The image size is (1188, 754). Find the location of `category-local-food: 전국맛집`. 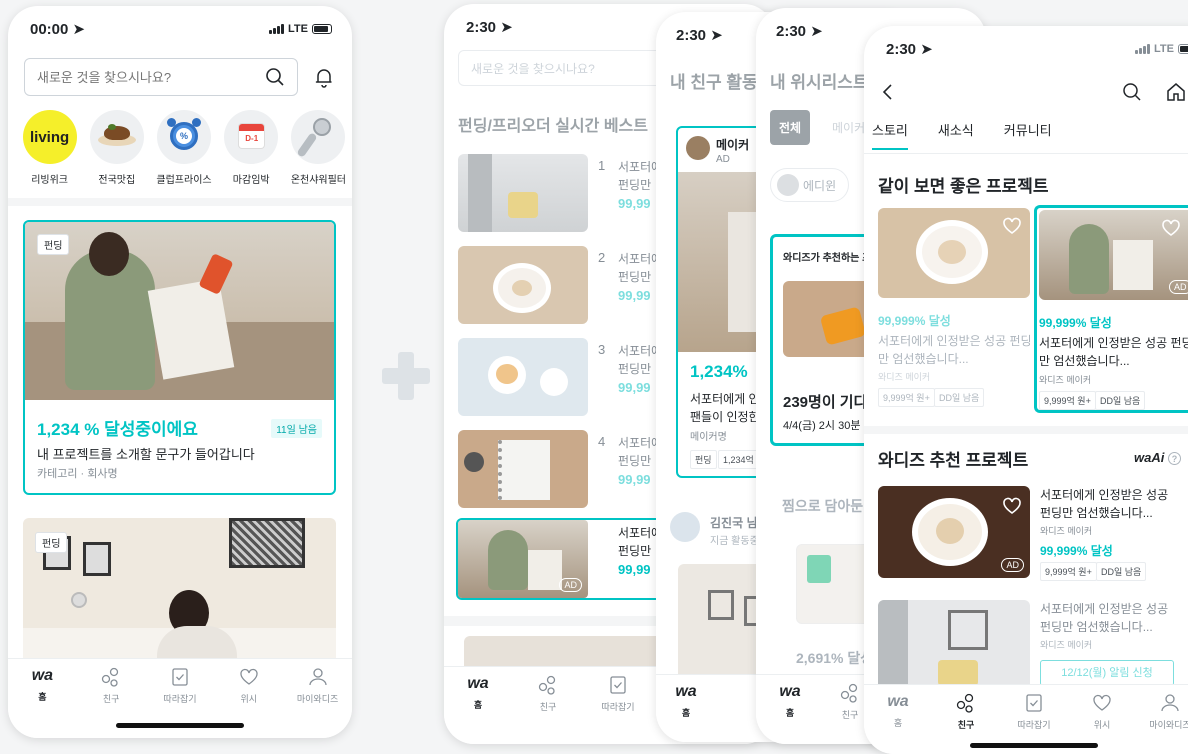

category-local-food: 전국맛집 is located at coordinates (116, 150).